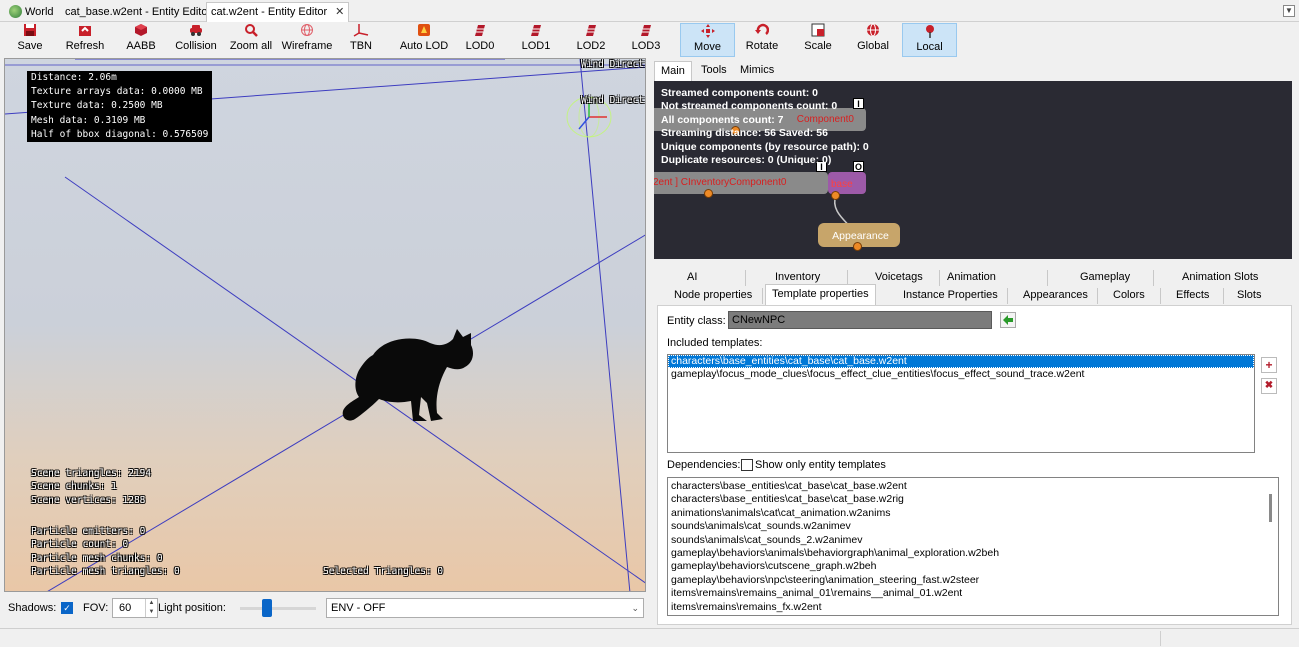  What do you see at coordinates (1192, 295) in the screenshot?
I see `tab-effects: Effects` at bounding box center [1192, 295].